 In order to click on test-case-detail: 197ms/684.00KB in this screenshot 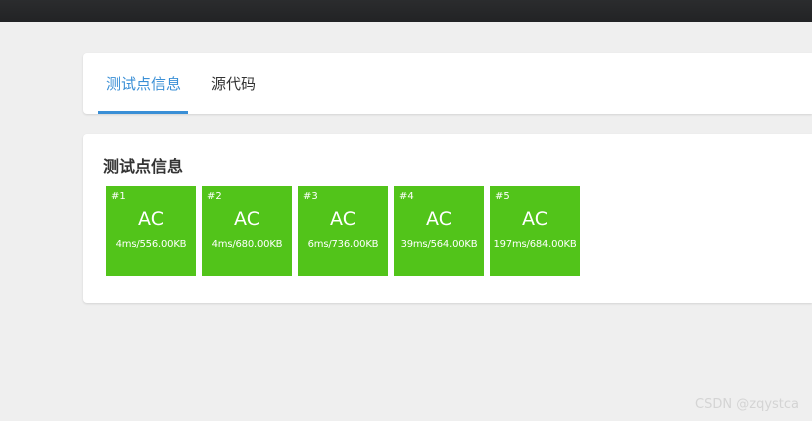, I will do `click(535, 244)`.